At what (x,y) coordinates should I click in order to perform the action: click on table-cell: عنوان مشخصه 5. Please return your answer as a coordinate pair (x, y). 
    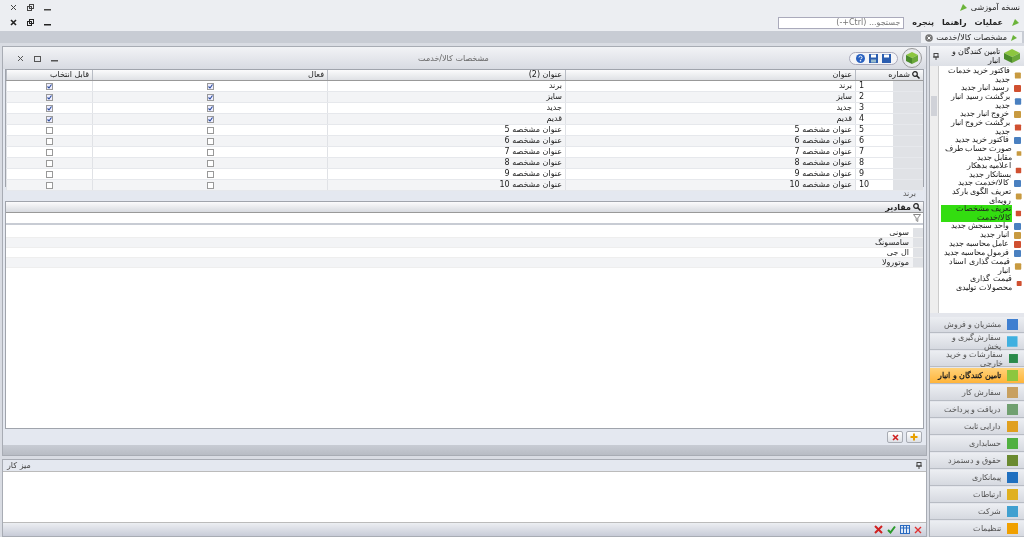
    Looking at the image, I should click on (710, 130).